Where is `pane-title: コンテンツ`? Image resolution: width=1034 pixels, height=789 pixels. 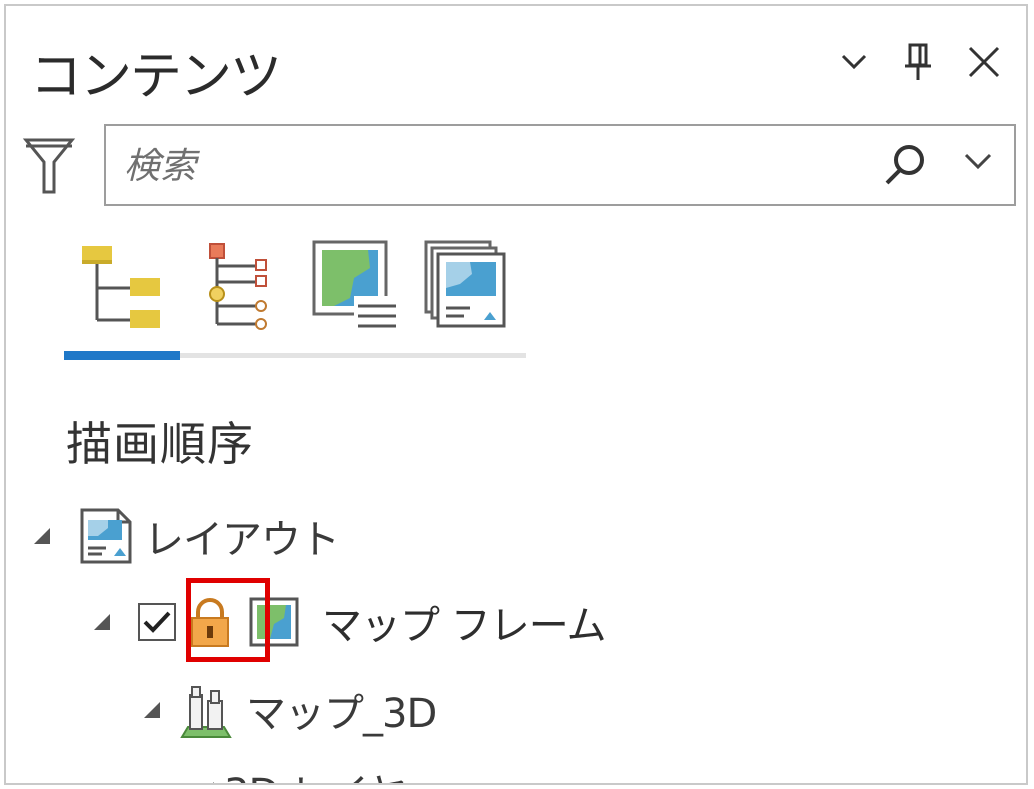
pane-title: コンテンツ is located at coordinates (156, 77).